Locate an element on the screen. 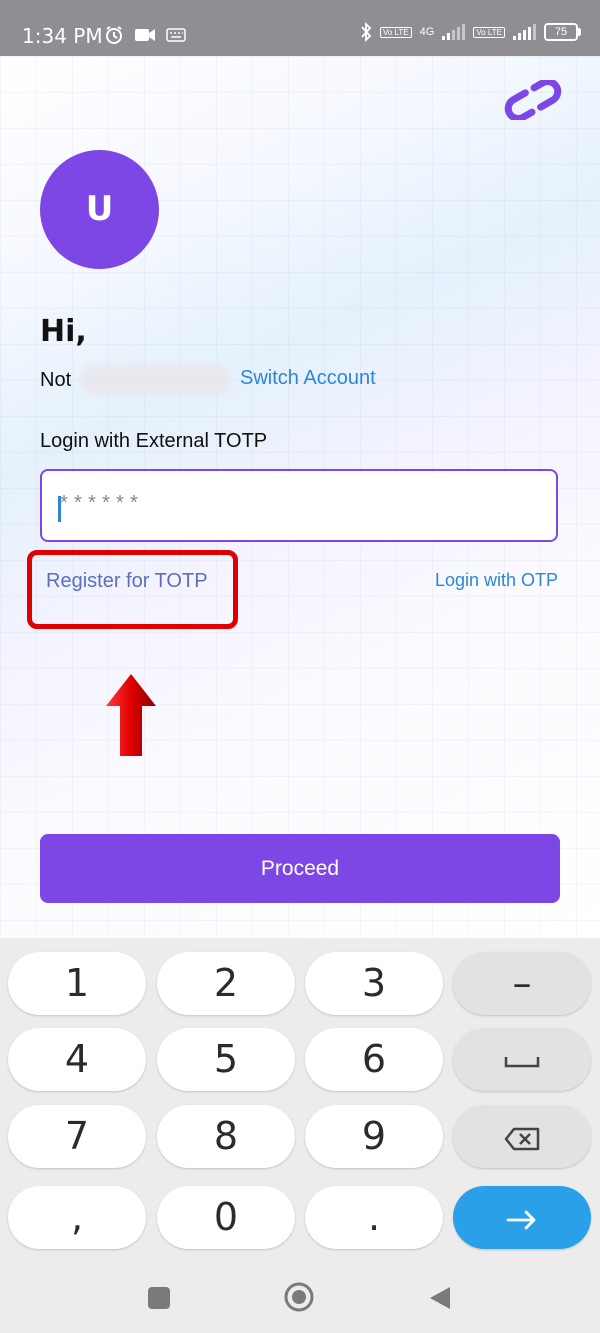 This screenshot has height=1333, width=600. status-left-icons is located at coordinates (145, 35).